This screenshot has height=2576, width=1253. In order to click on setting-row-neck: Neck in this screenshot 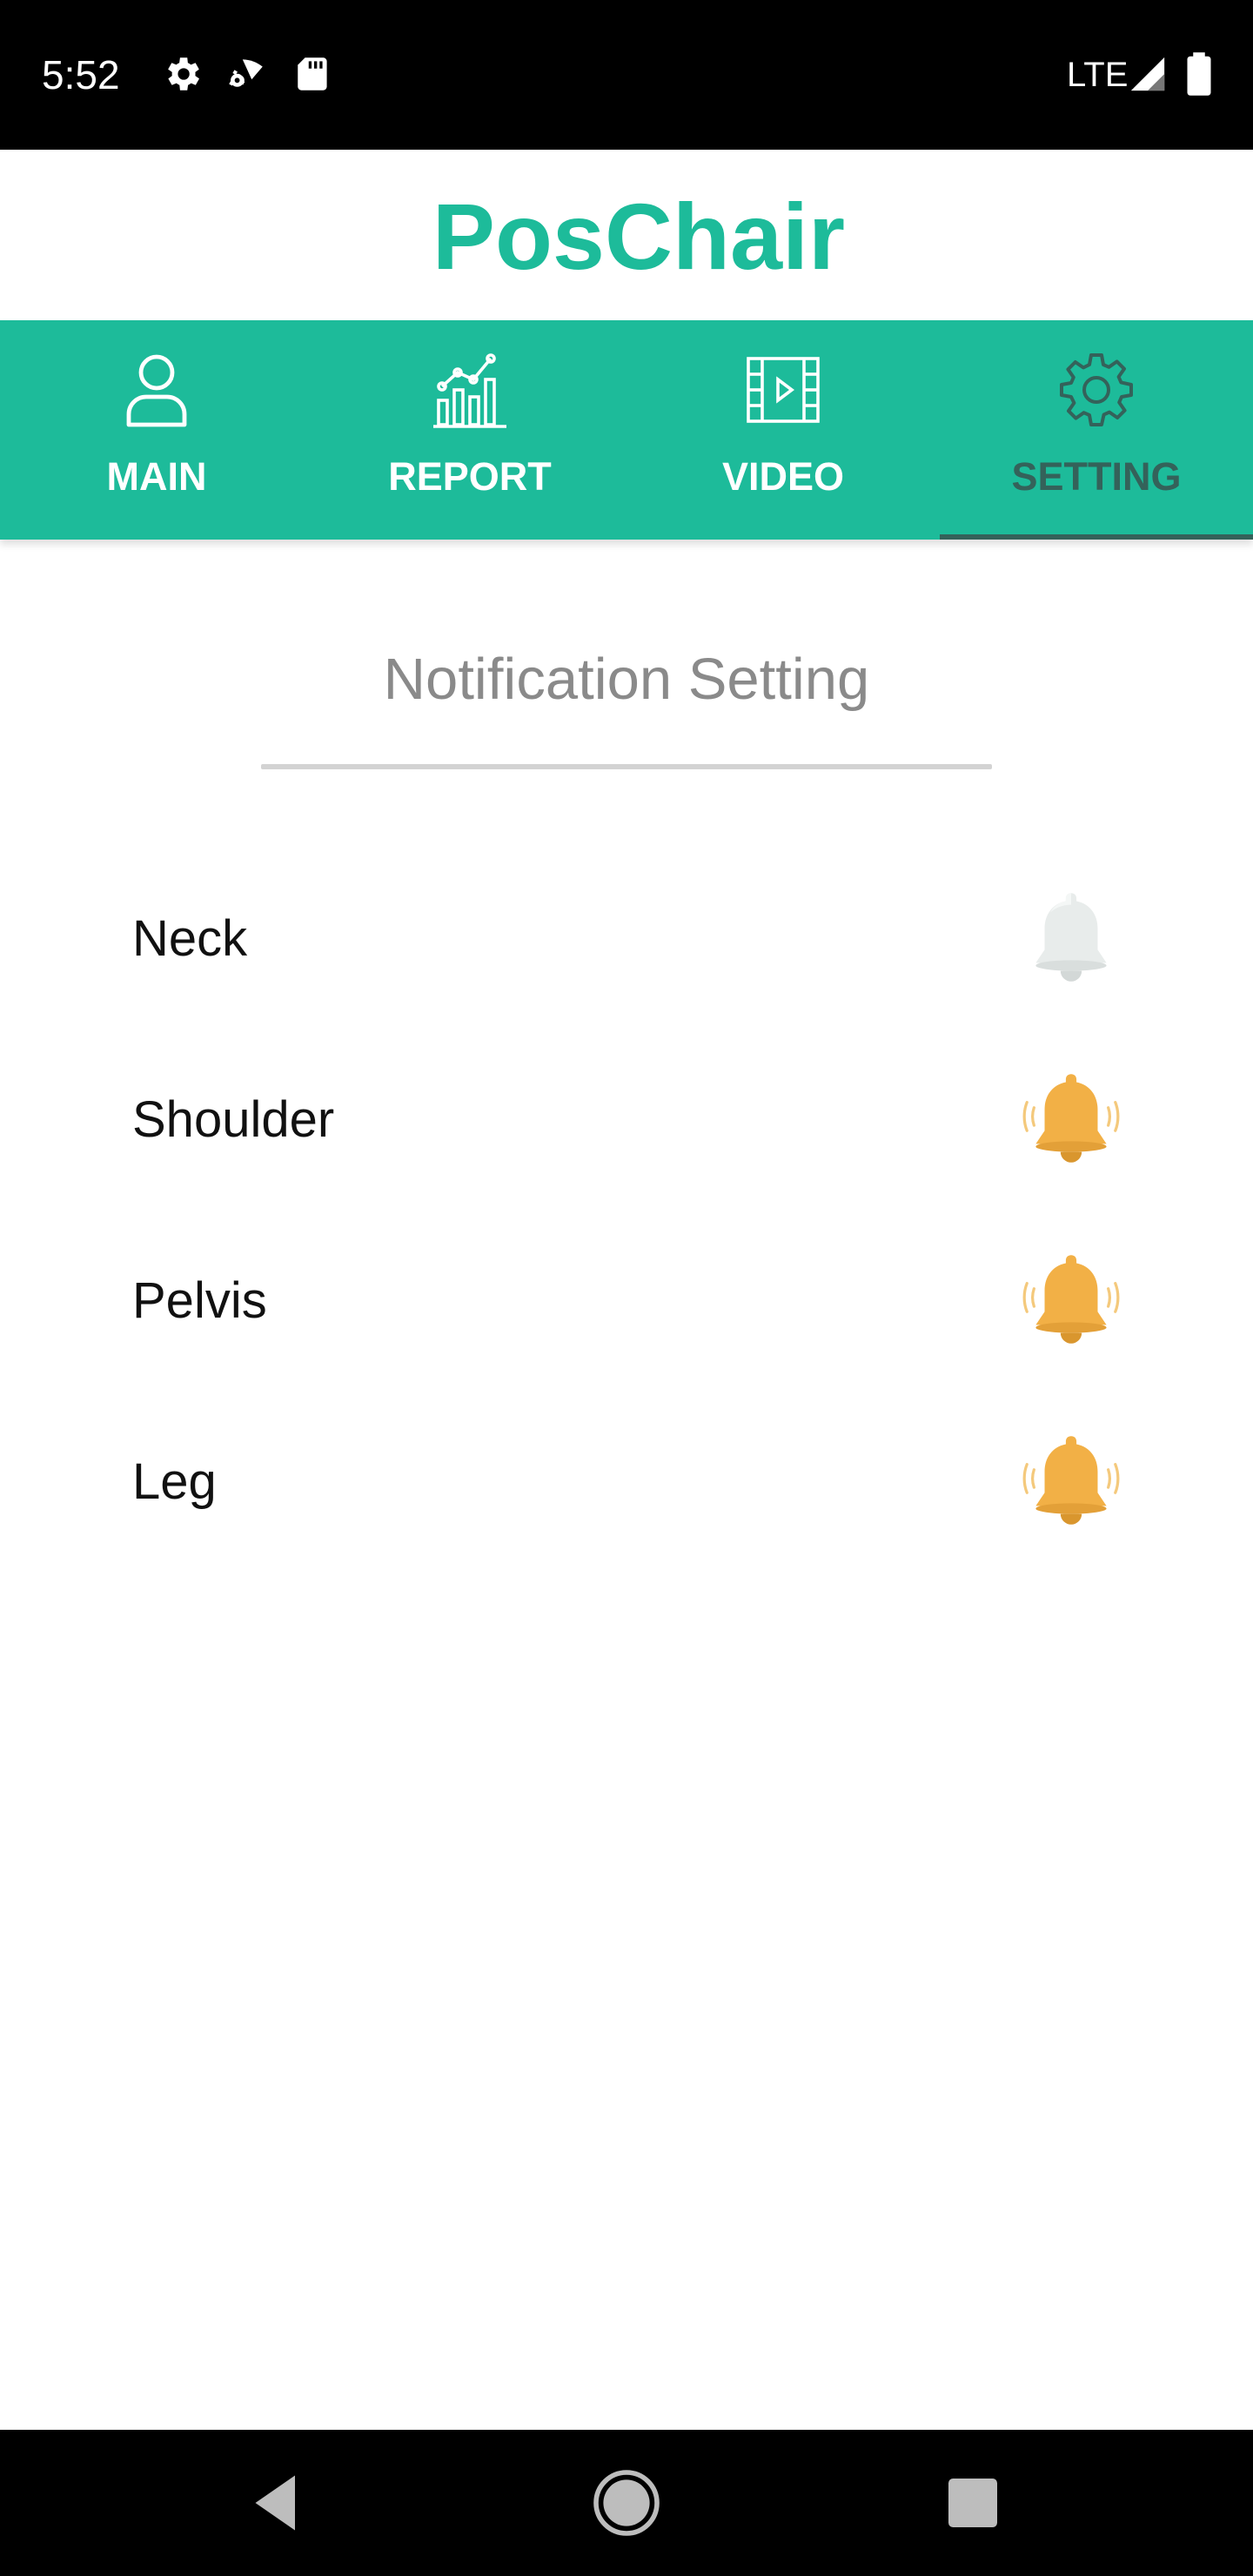, I will do `click(626, 938)`.